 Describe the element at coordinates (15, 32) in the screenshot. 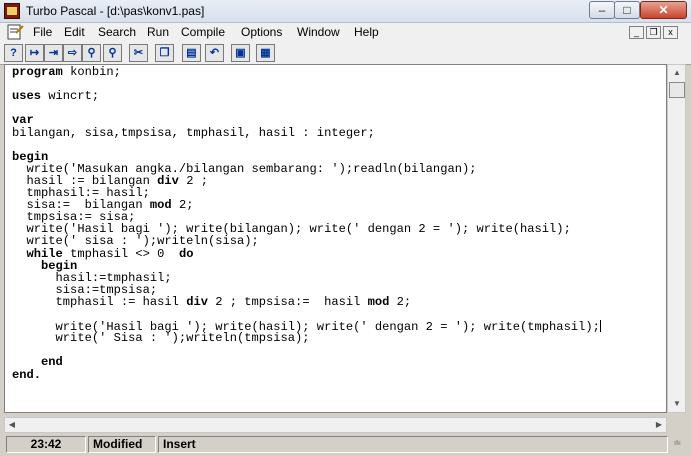

I see `document-system-icon` at that location.